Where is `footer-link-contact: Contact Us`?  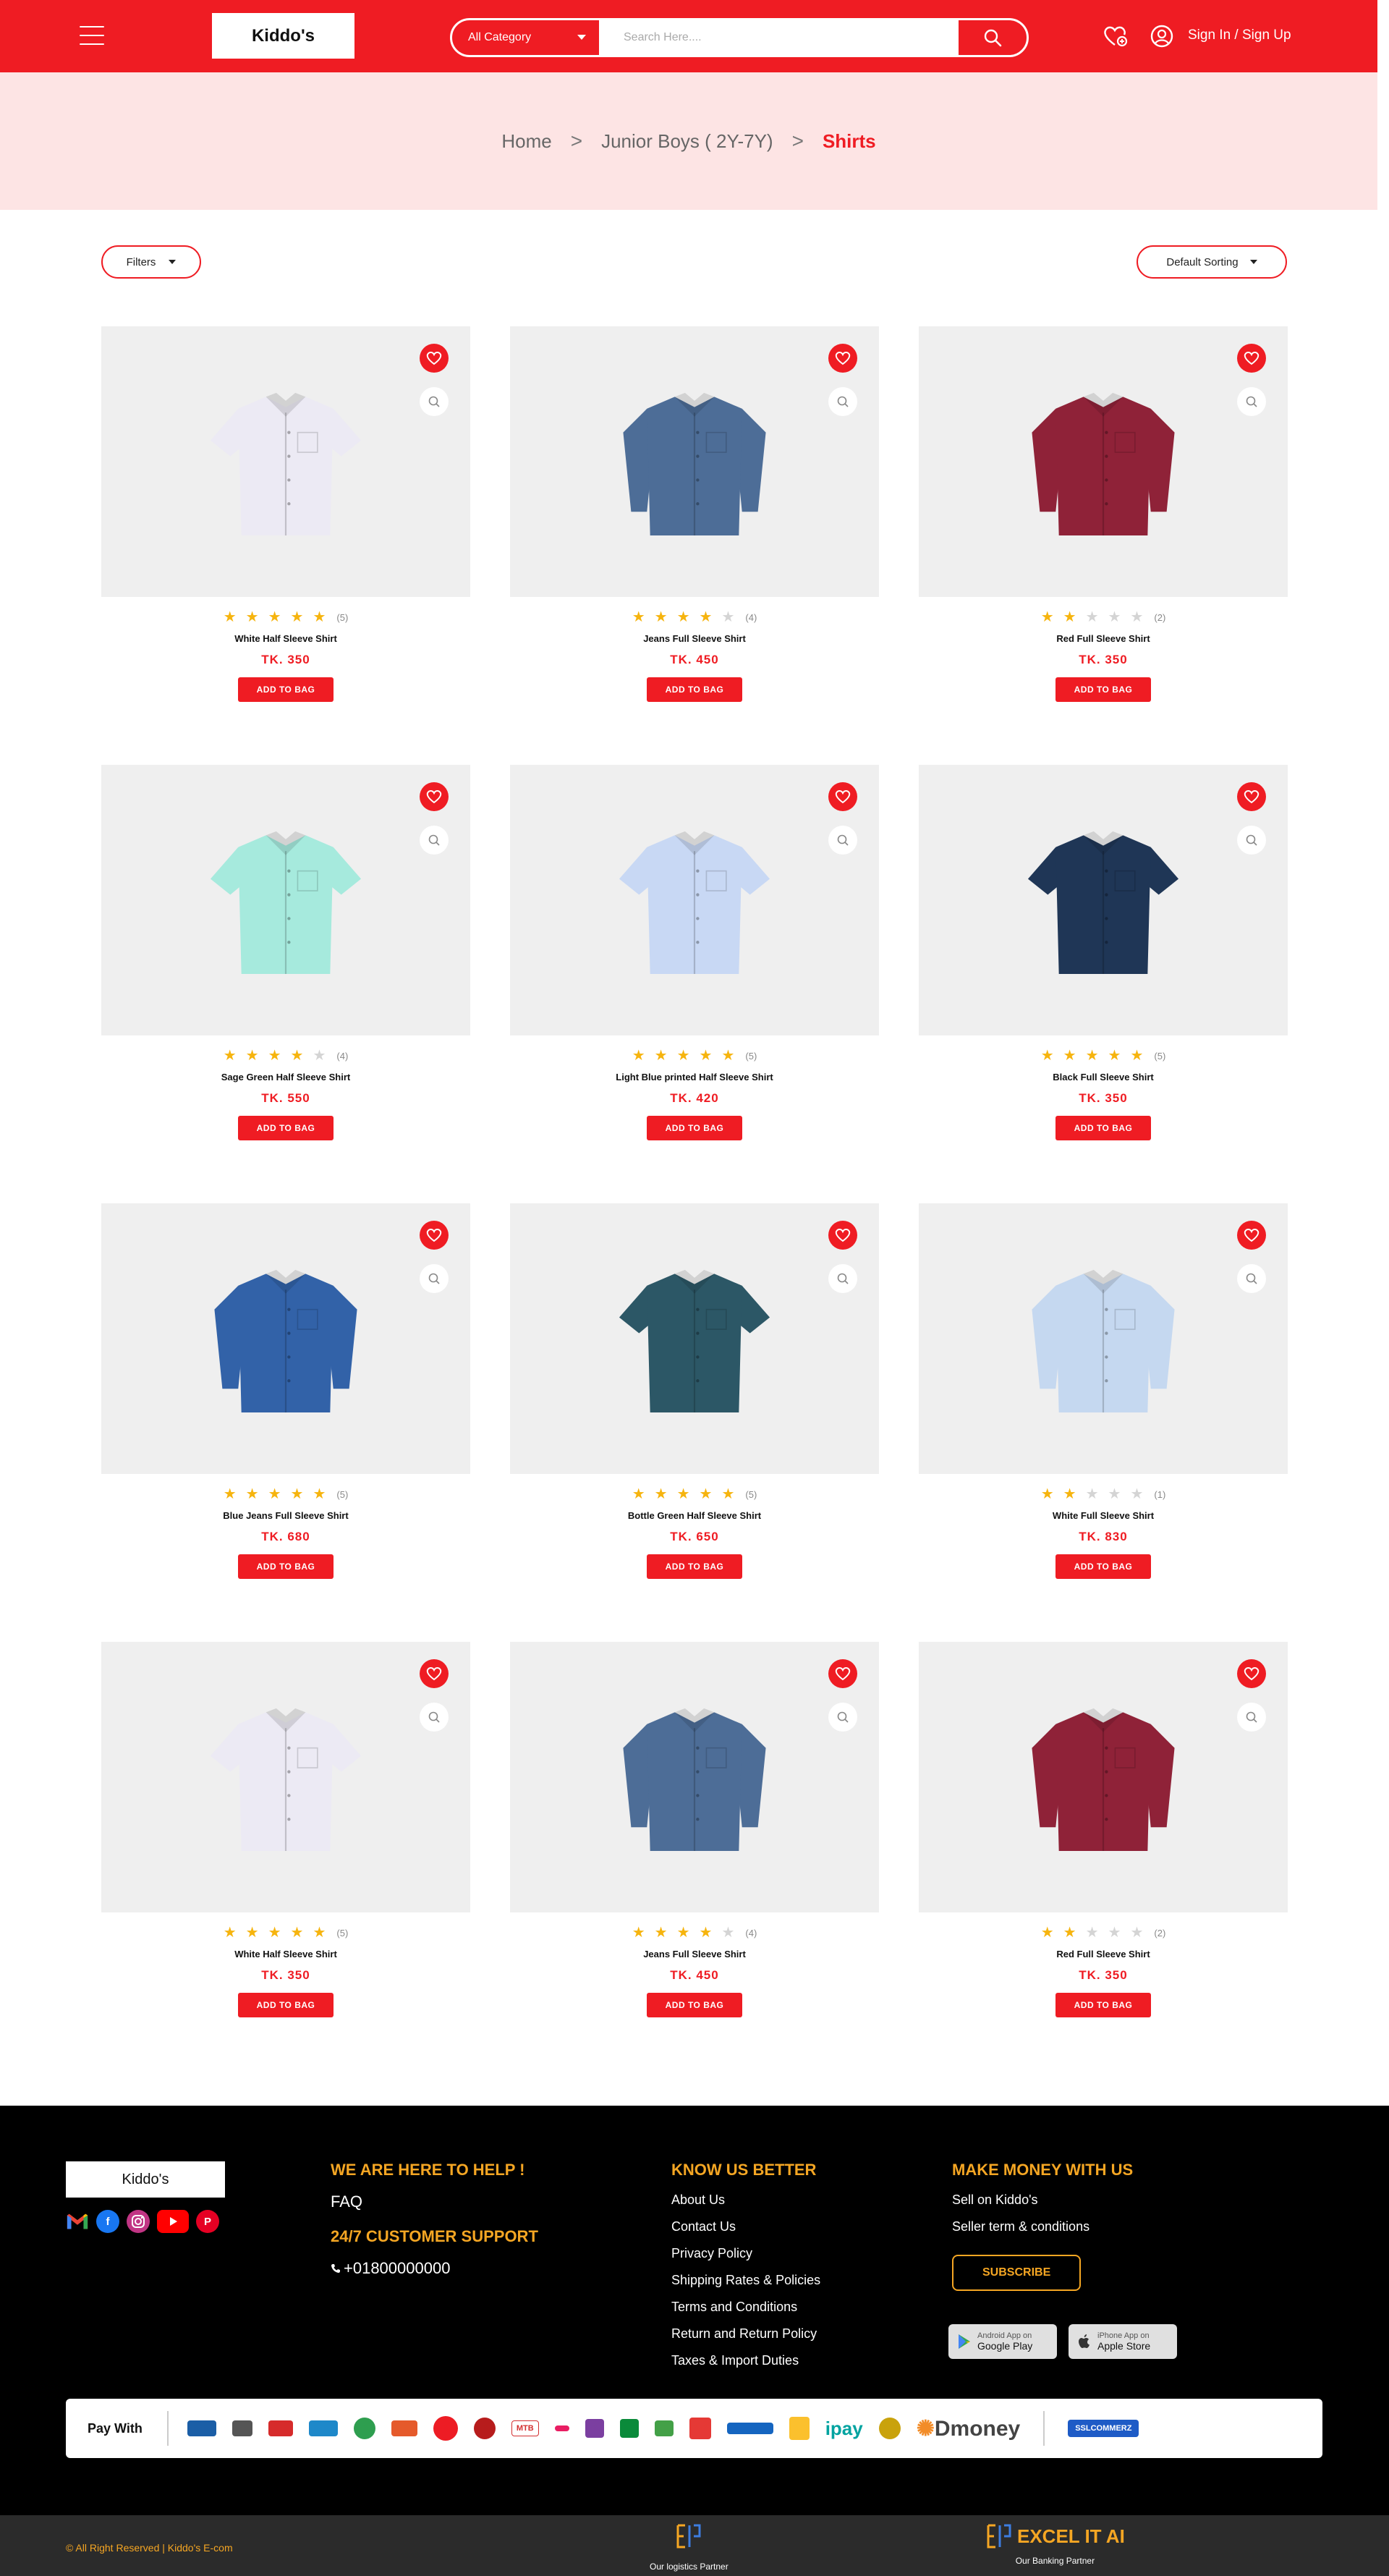 footer-link-contact: Contact Us is located at coordinates (745, 2226).